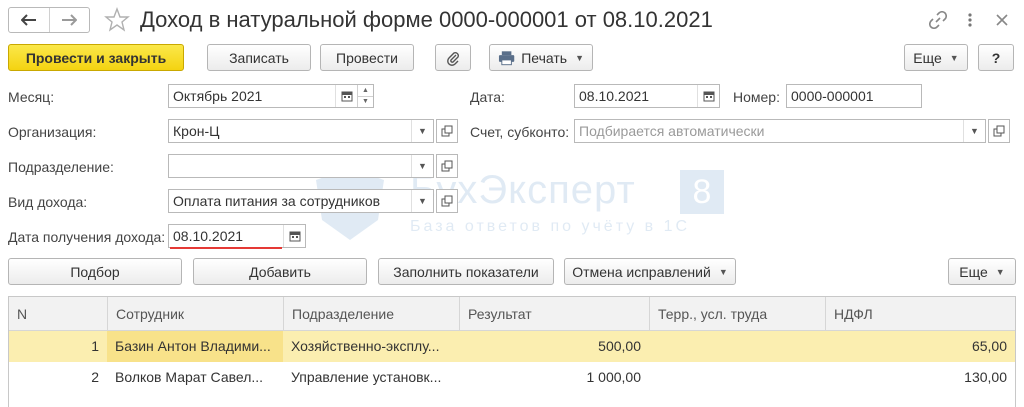 Image resolution: width=1024 pixels, height=407 pixels. What do you see at coordinates (737, 314) in the screenshot?
I see `column-header-terr: Терр., усл. труда` at bounding box center [737, 314].